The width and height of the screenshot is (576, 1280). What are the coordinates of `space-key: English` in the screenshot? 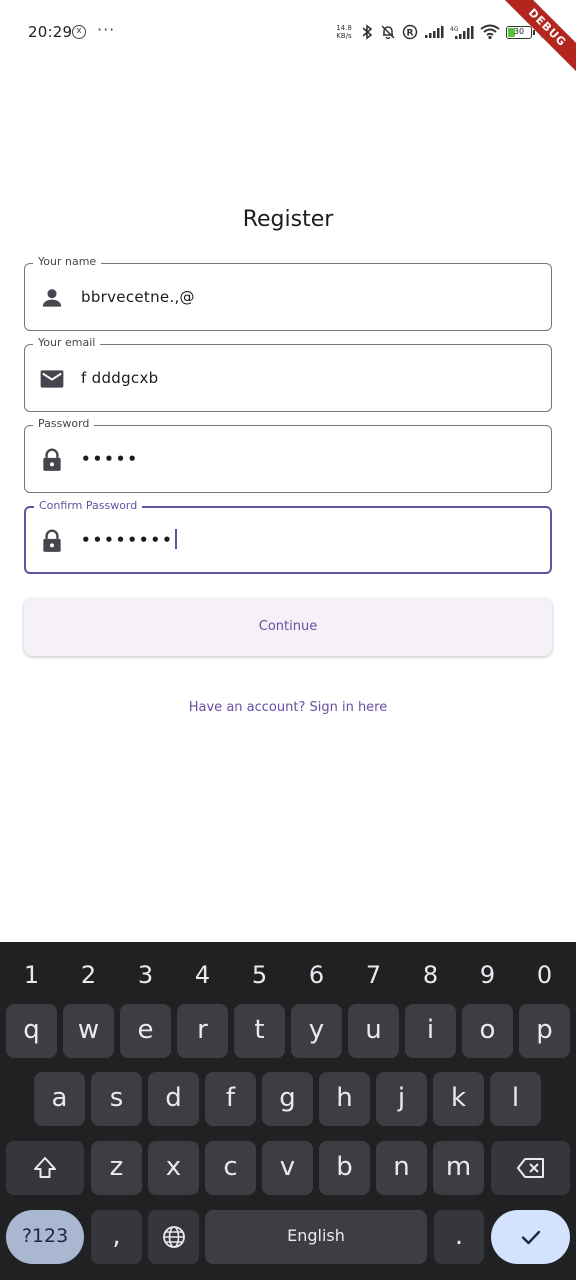 It's located at (316, 1237).